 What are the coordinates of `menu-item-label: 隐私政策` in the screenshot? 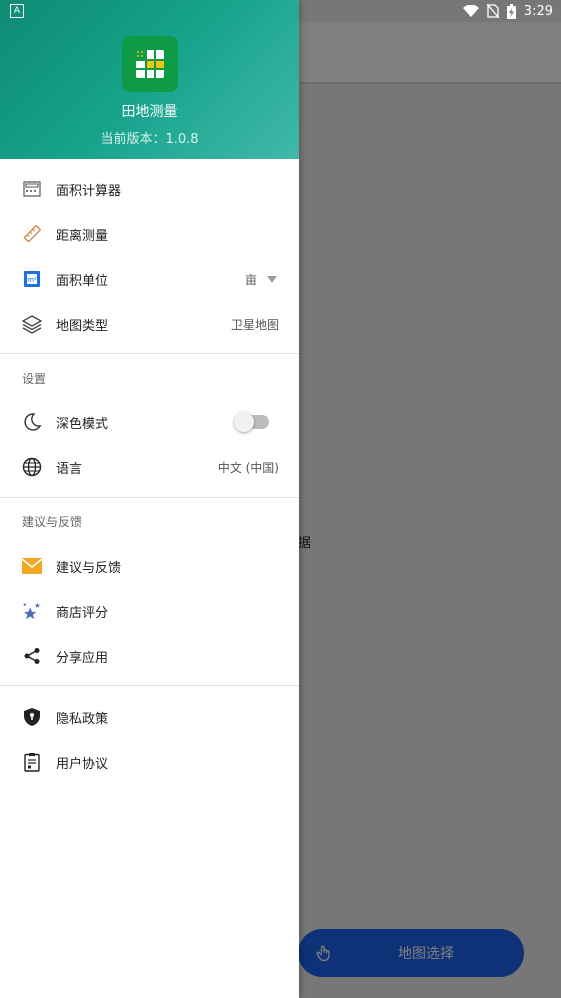 It's located at (82, 719).